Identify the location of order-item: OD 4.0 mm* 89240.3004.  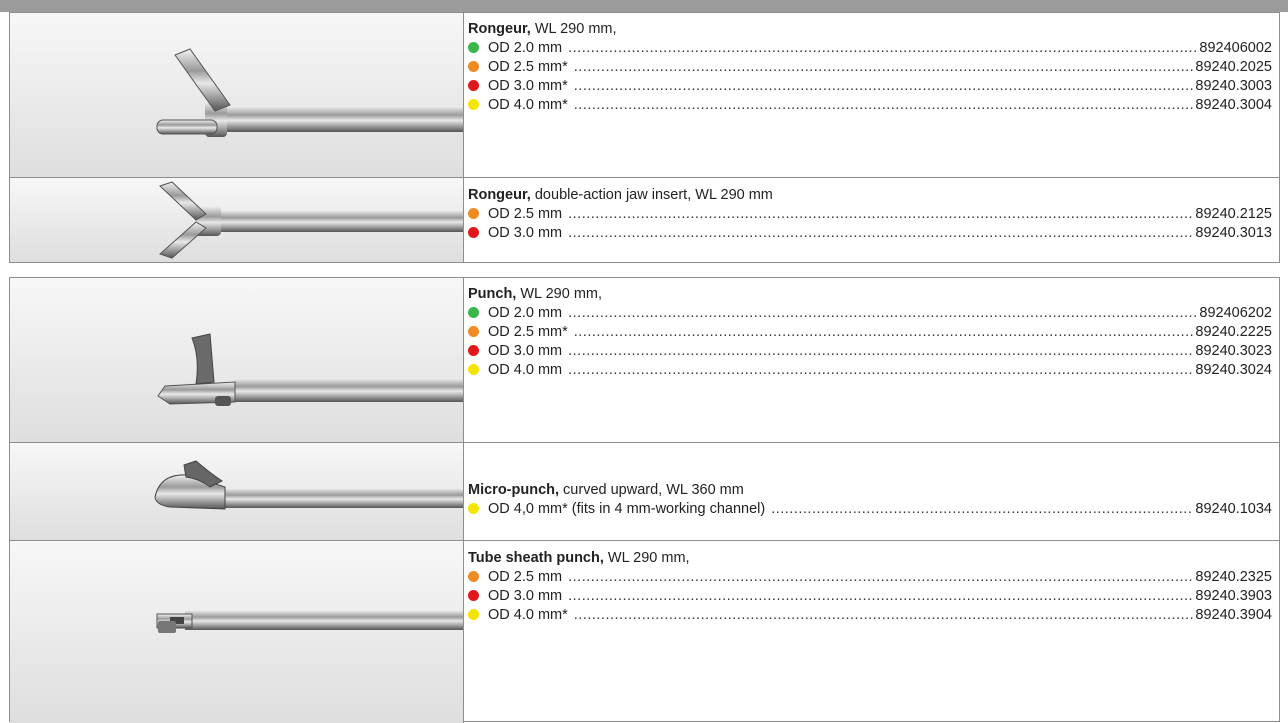
(870, 105).